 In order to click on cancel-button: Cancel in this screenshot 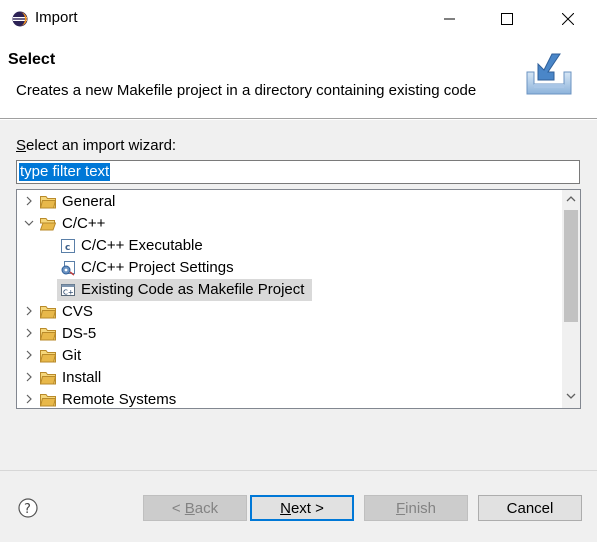, I will do `click(530, 508)`.